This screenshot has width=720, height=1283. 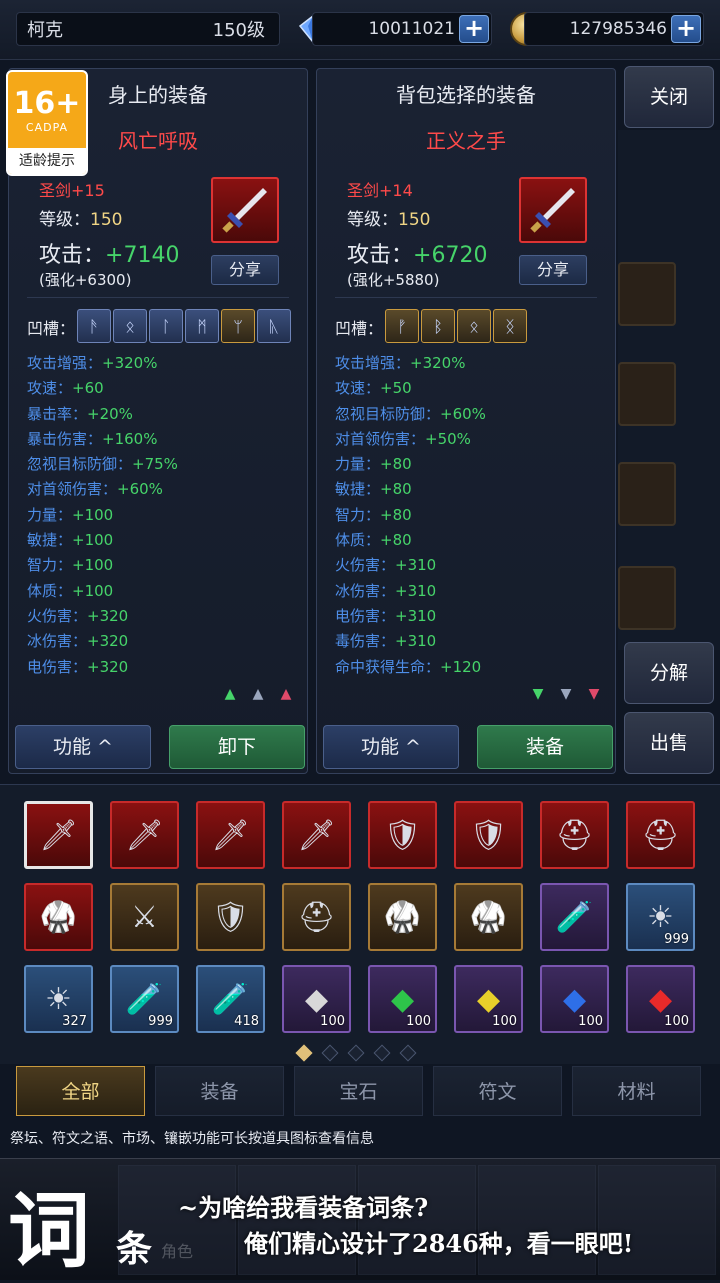 I want to click on slots-label: 凹槽：, so click(x=359, y=328).